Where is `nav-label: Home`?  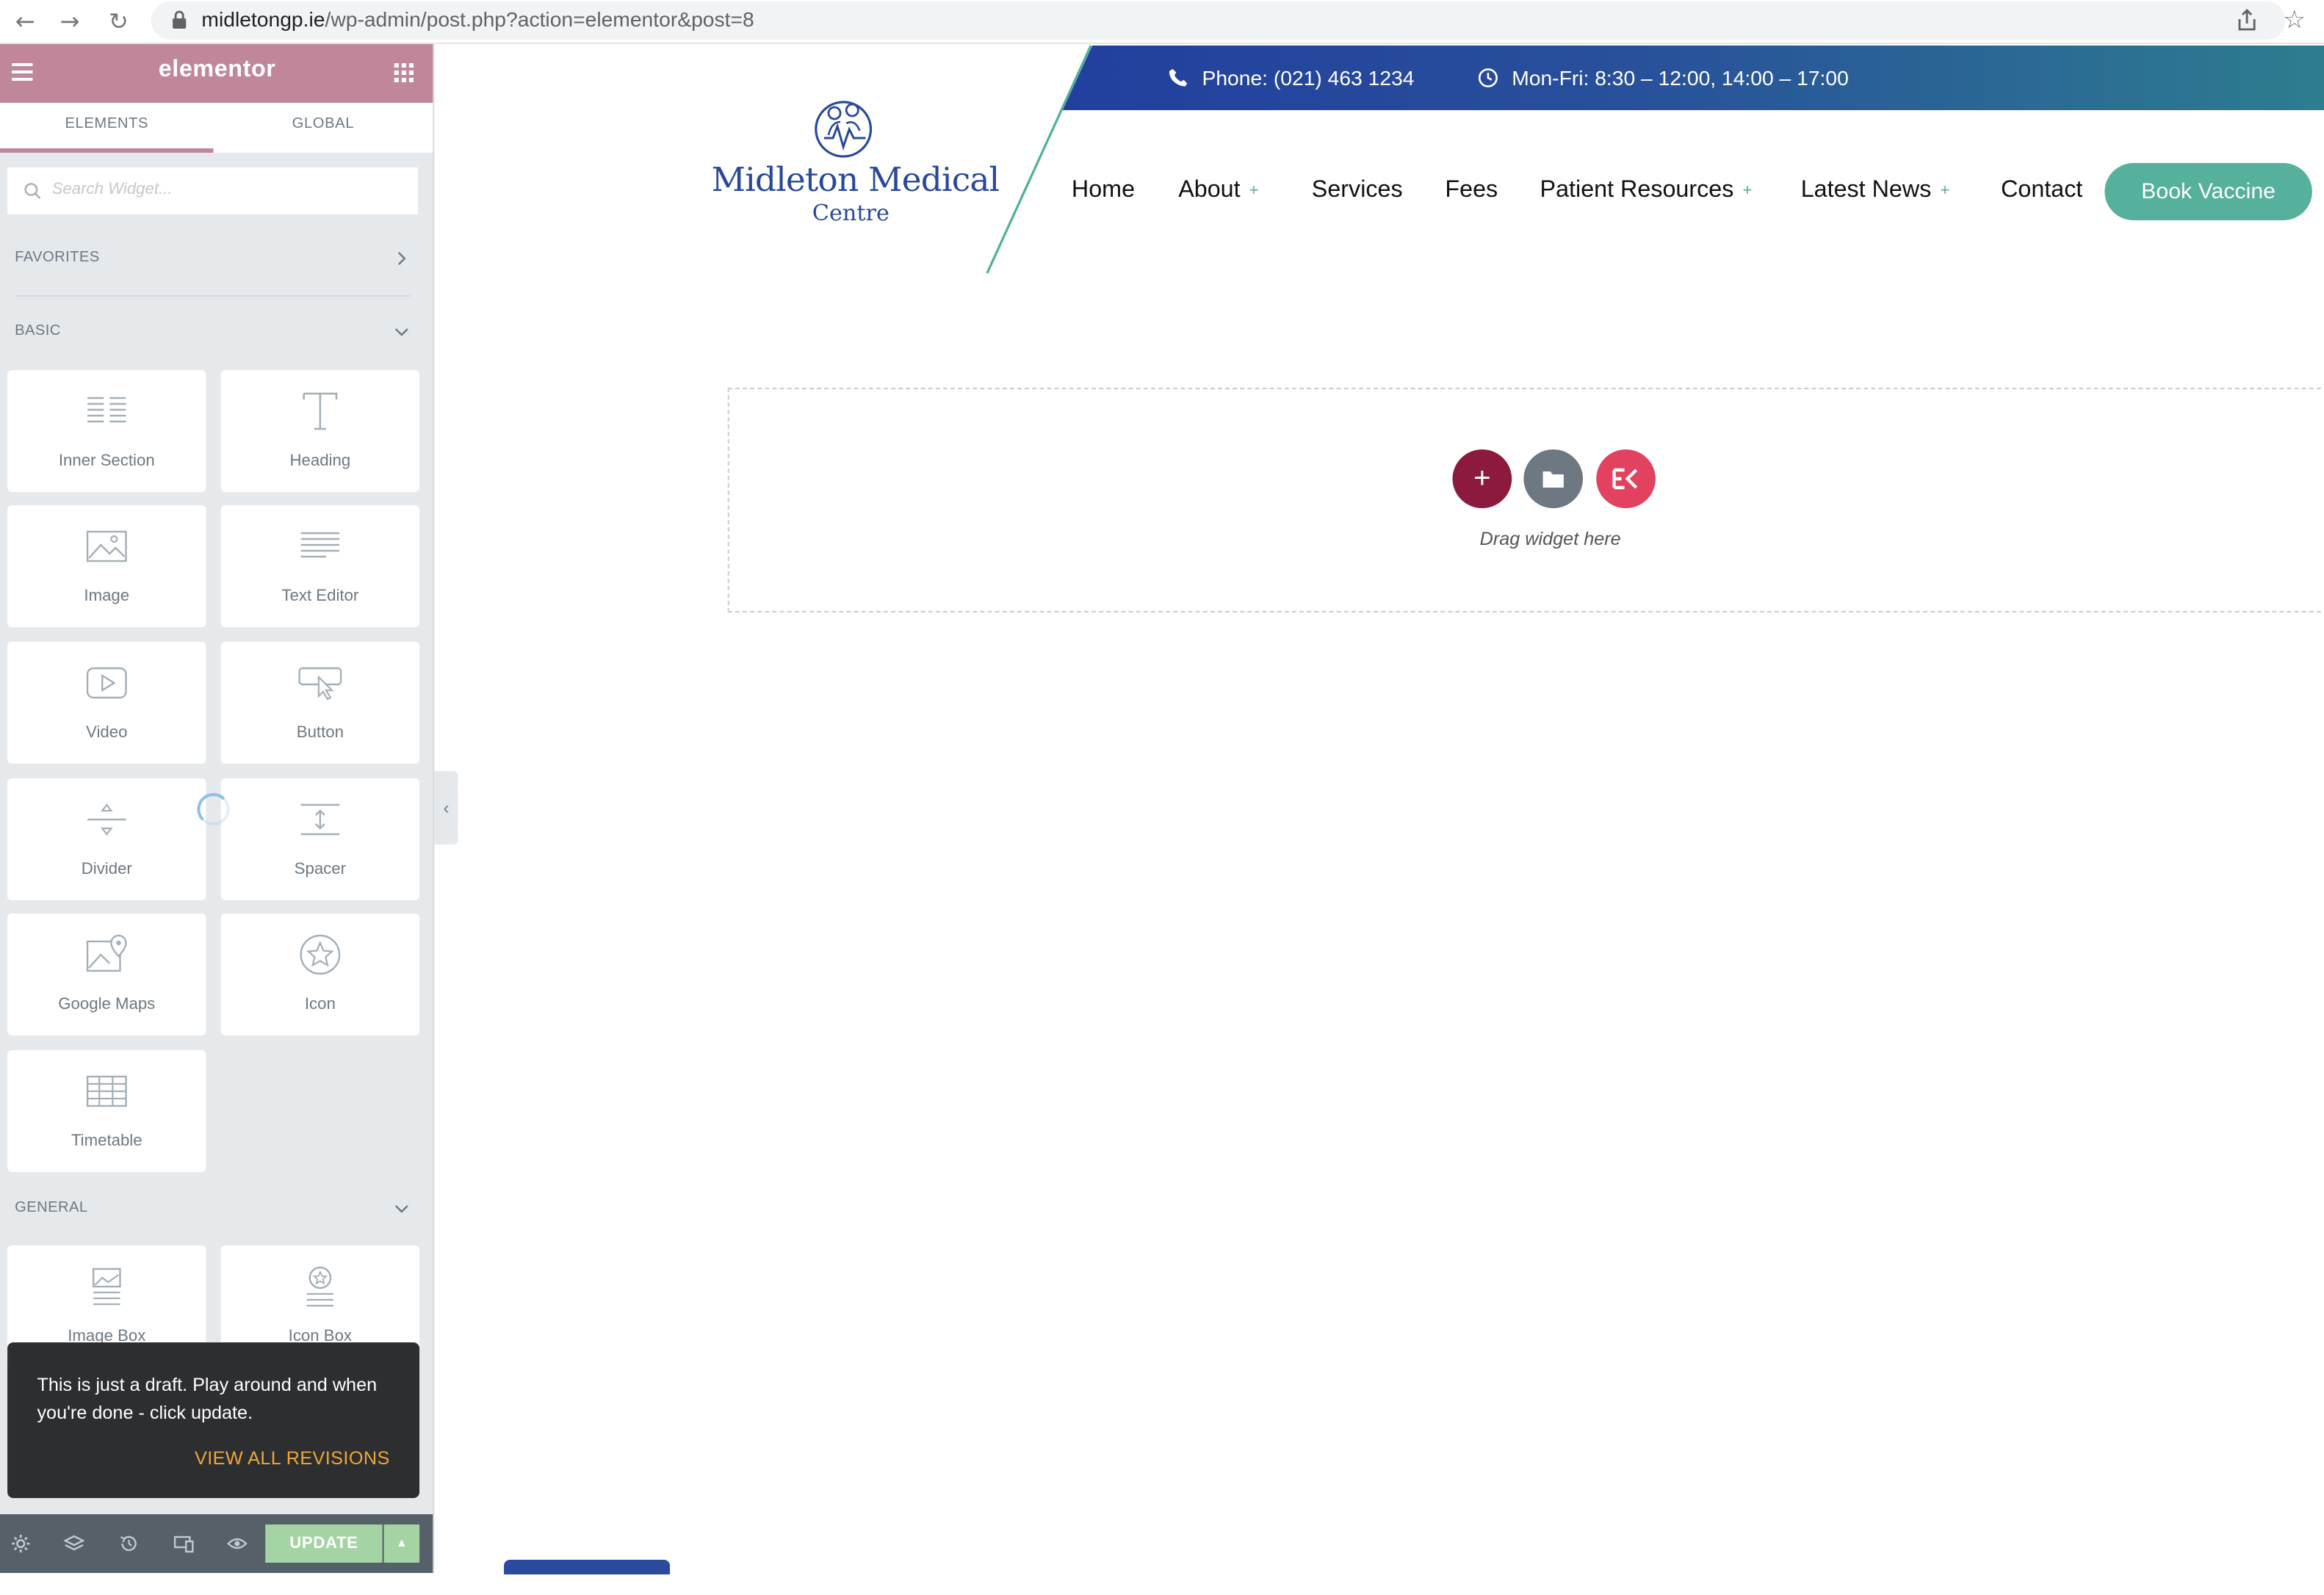
nav-label: Home is located at coordinates (1104, 190).